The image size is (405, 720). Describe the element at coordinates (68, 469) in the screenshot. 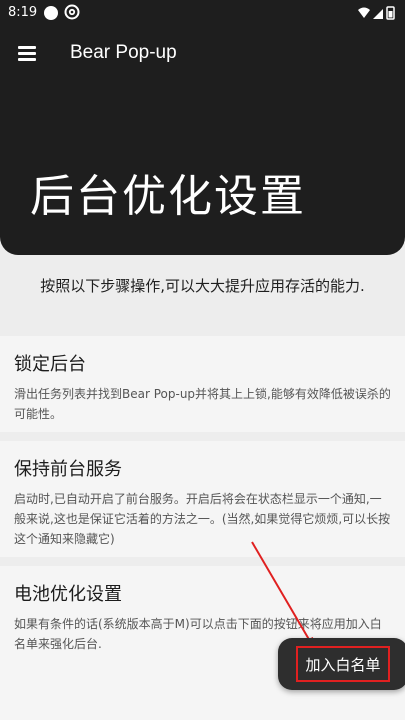

I see `card-title: 保持前台服务` at that location.